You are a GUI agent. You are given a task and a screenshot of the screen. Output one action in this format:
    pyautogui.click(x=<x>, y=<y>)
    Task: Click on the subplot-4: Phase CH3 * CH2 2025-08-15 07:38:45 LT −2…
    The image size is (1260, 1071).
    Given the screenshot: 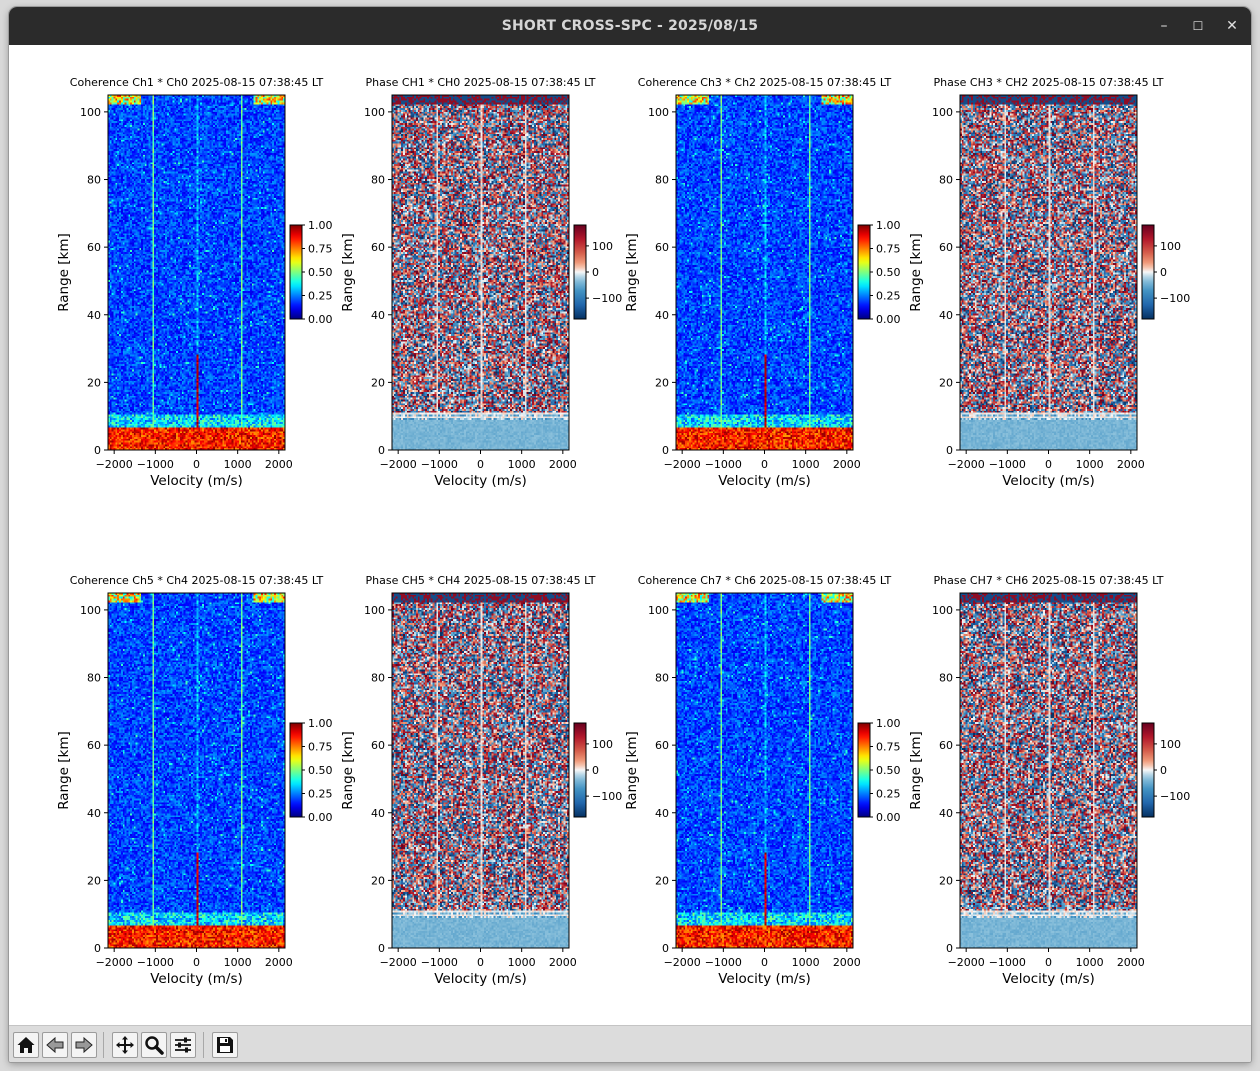 What is the action you would take?
    pyautogui.click(x=1049, y=282)
    